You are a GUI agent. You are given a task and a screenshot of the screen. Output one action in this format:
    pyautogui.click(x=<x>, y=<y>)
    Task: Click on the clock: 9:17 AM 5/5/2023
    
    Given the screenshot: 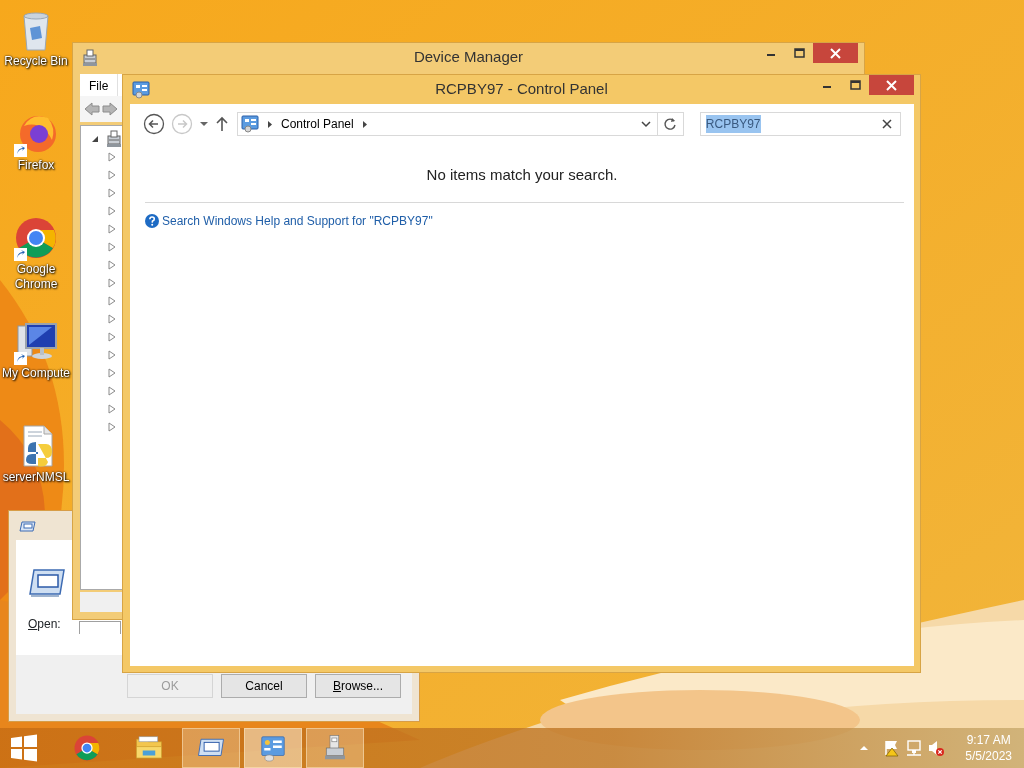 What is the action you would take?
    pyautogui.click(x=987, y=748)
    